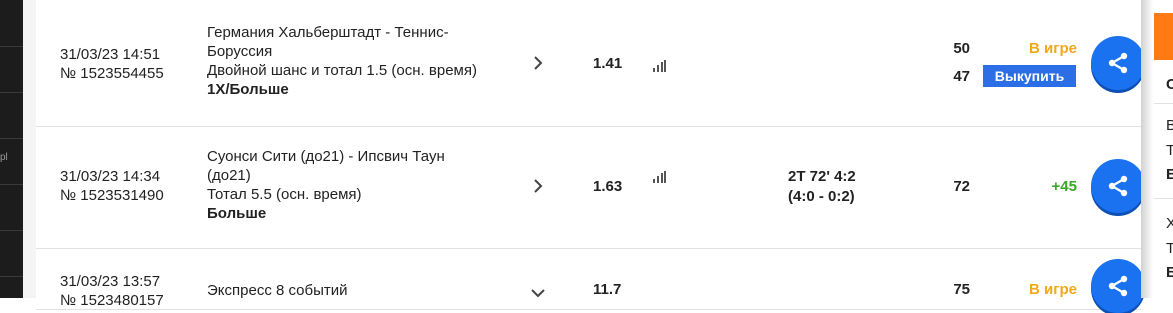 The image size is (1173, 313). What do you see at coordinates (237, 213) in the screenshot?
I see `selection-name: Больше` at bounding box center [237, 213].